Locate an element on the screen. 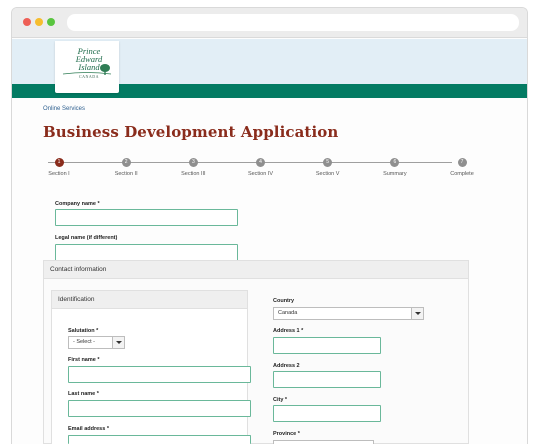 This screenshot has height=444, width=537. country-label: Country is located at coordinates (284, 301).